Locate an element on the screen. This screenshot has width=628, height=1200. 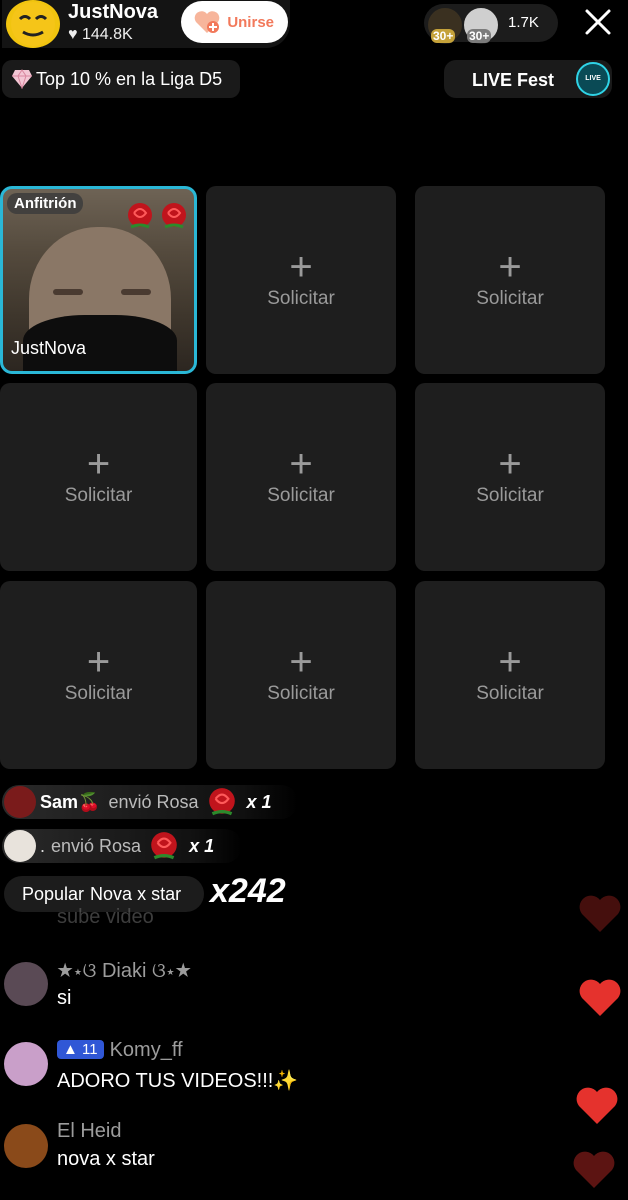
diamond-icon is located at coordinates (22, 79).